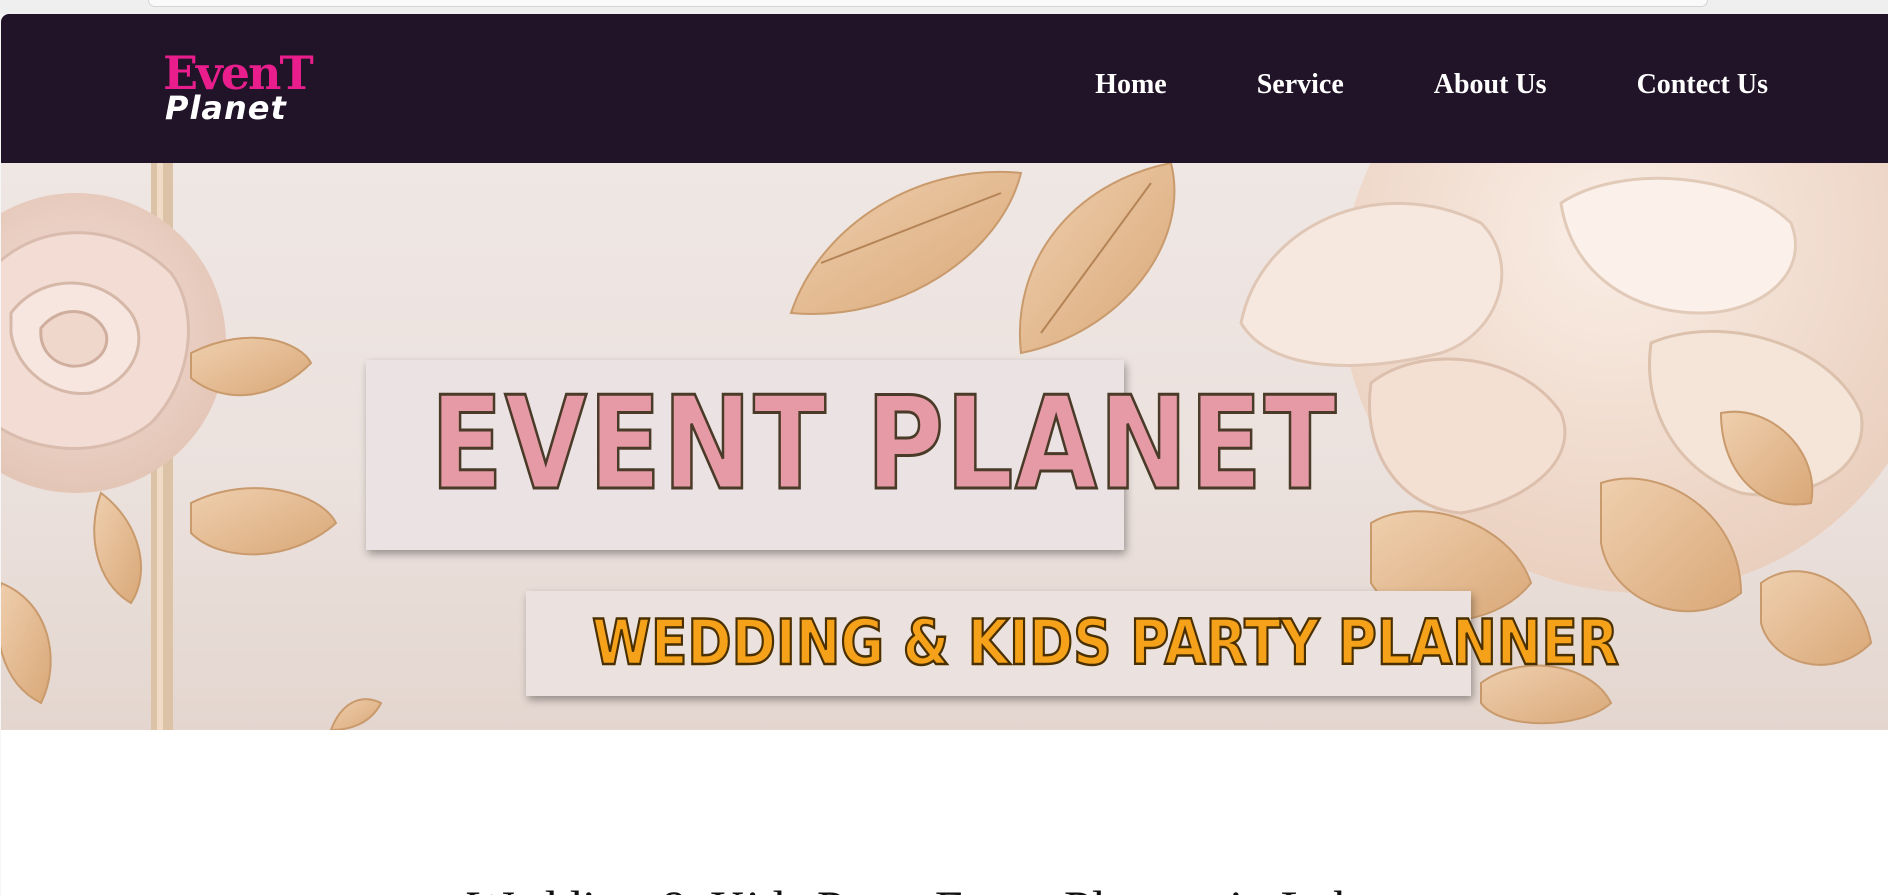 The image size is (1888, 895). I want to click on nav-contact-link: Contect Us, so click(1702, 85).